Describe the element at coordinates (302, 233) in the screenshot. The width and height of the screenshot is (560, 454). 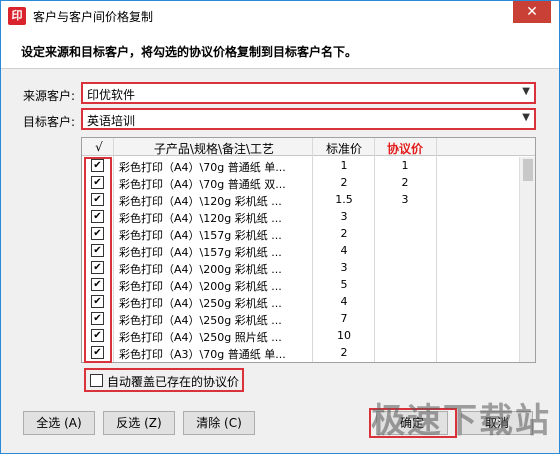
I see `table-row: ✔ 彩色打印（A4）\157g 彩机纸 ... 2` at that location.